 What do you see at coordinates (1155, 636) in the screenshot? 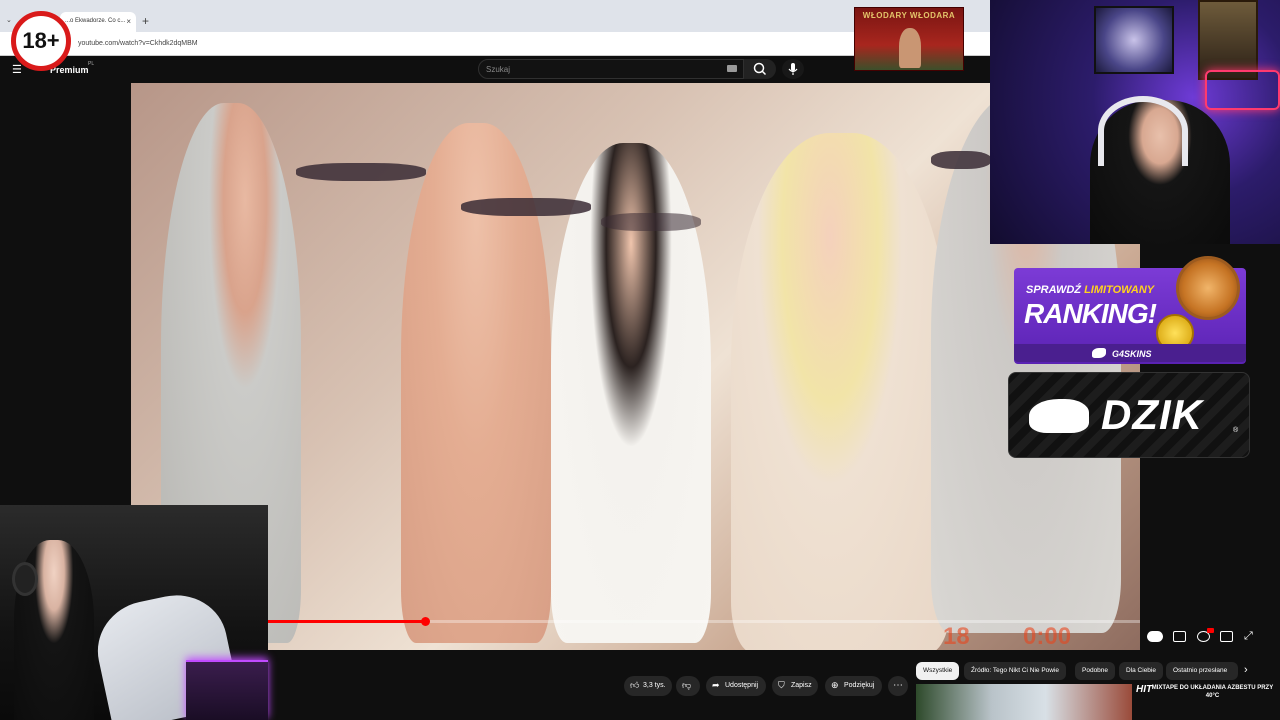
I see `autoplay-toggle-icon` at bounding box center [1155, 636].